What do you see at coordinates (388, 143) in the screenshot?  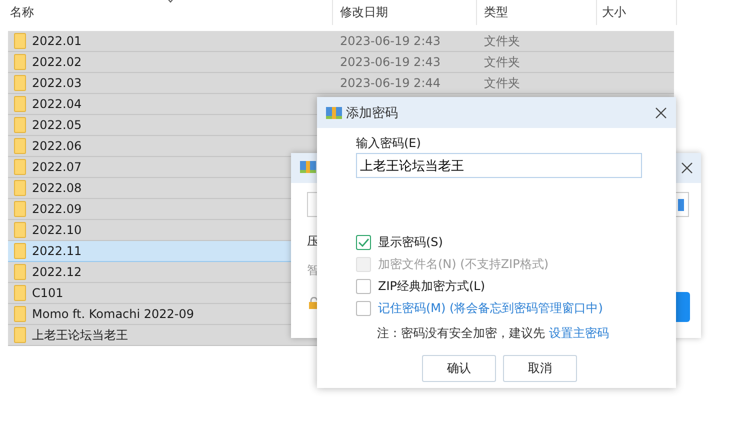 I see `field-label: 输入密码(E)` at bounding box center [388, 143].